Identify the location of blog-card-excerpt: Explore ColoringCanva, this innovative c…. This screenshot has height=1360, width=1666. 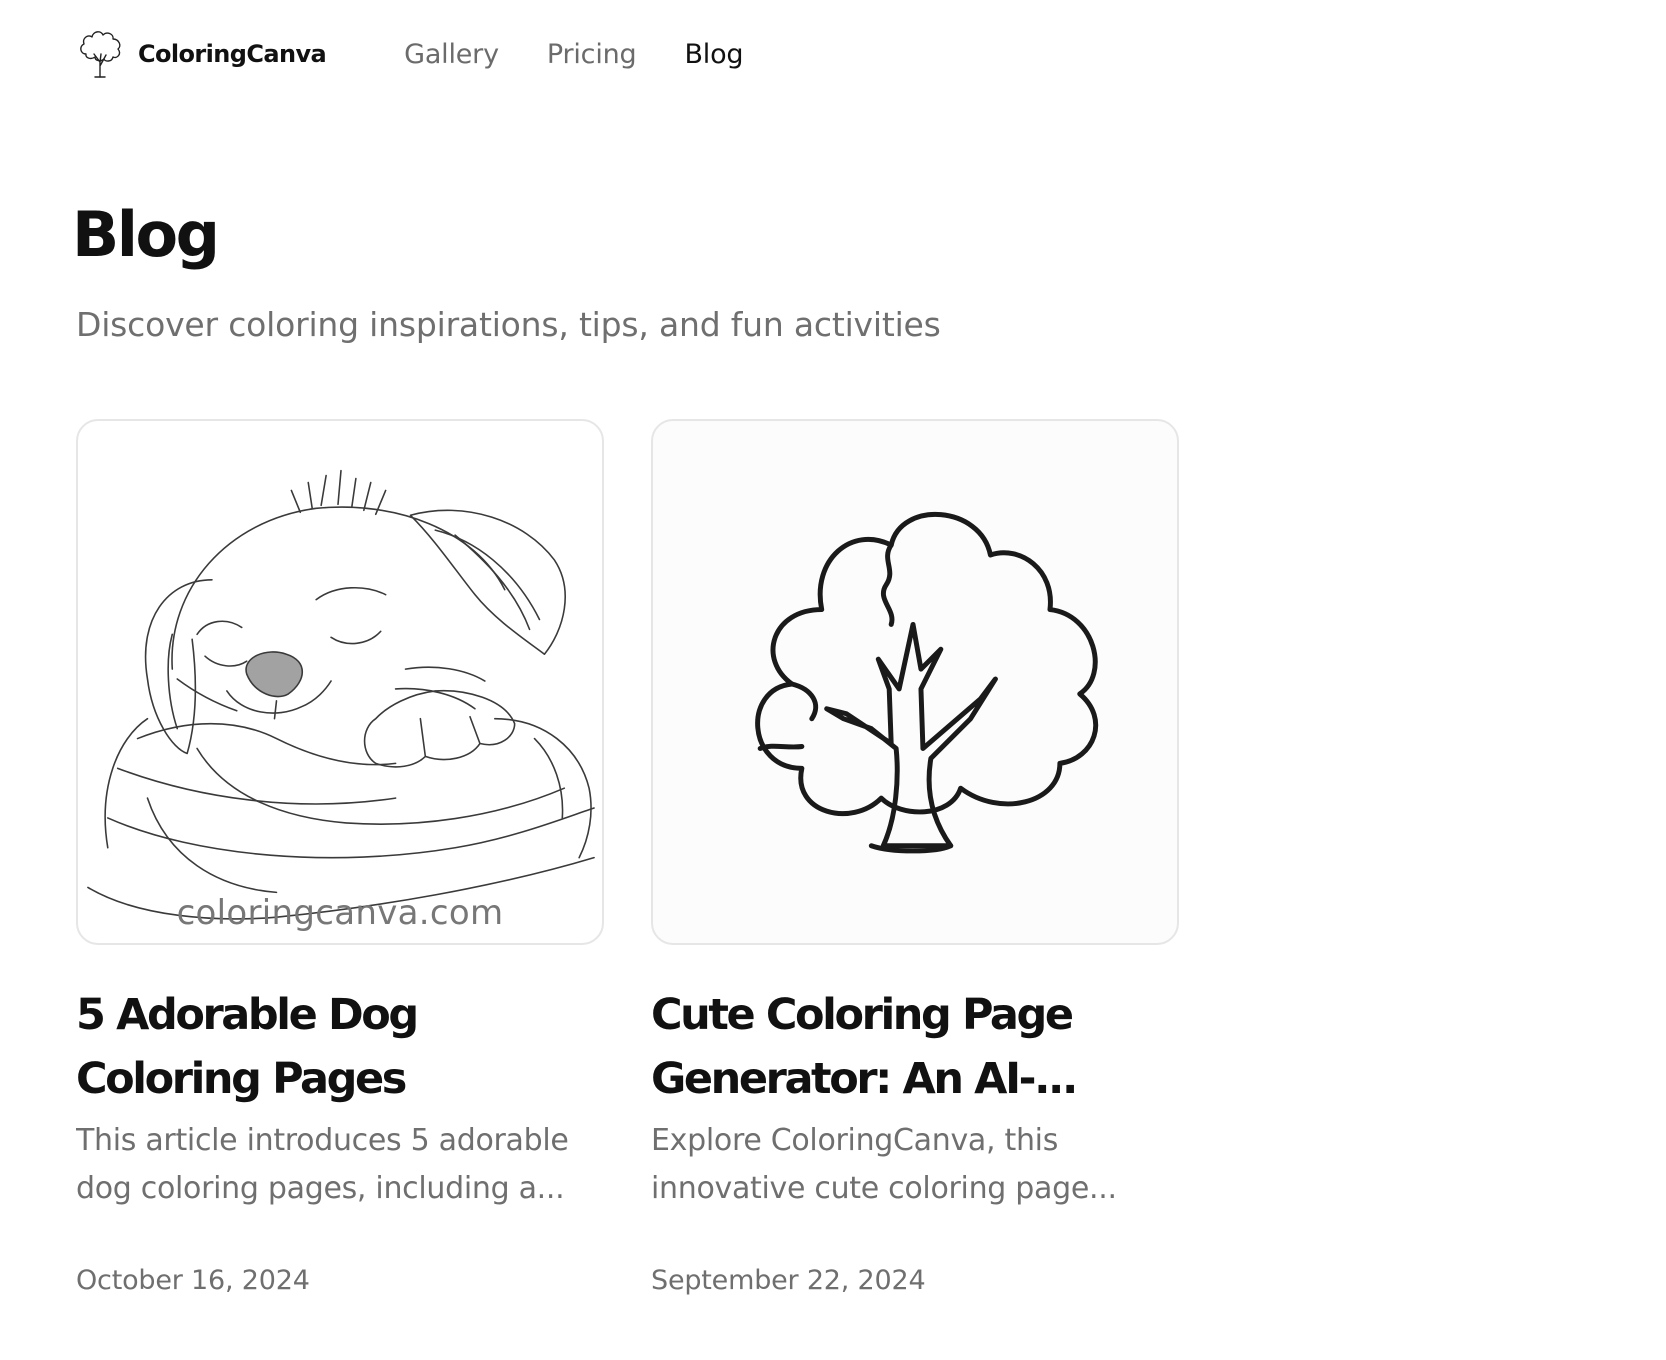
(884, 1164).